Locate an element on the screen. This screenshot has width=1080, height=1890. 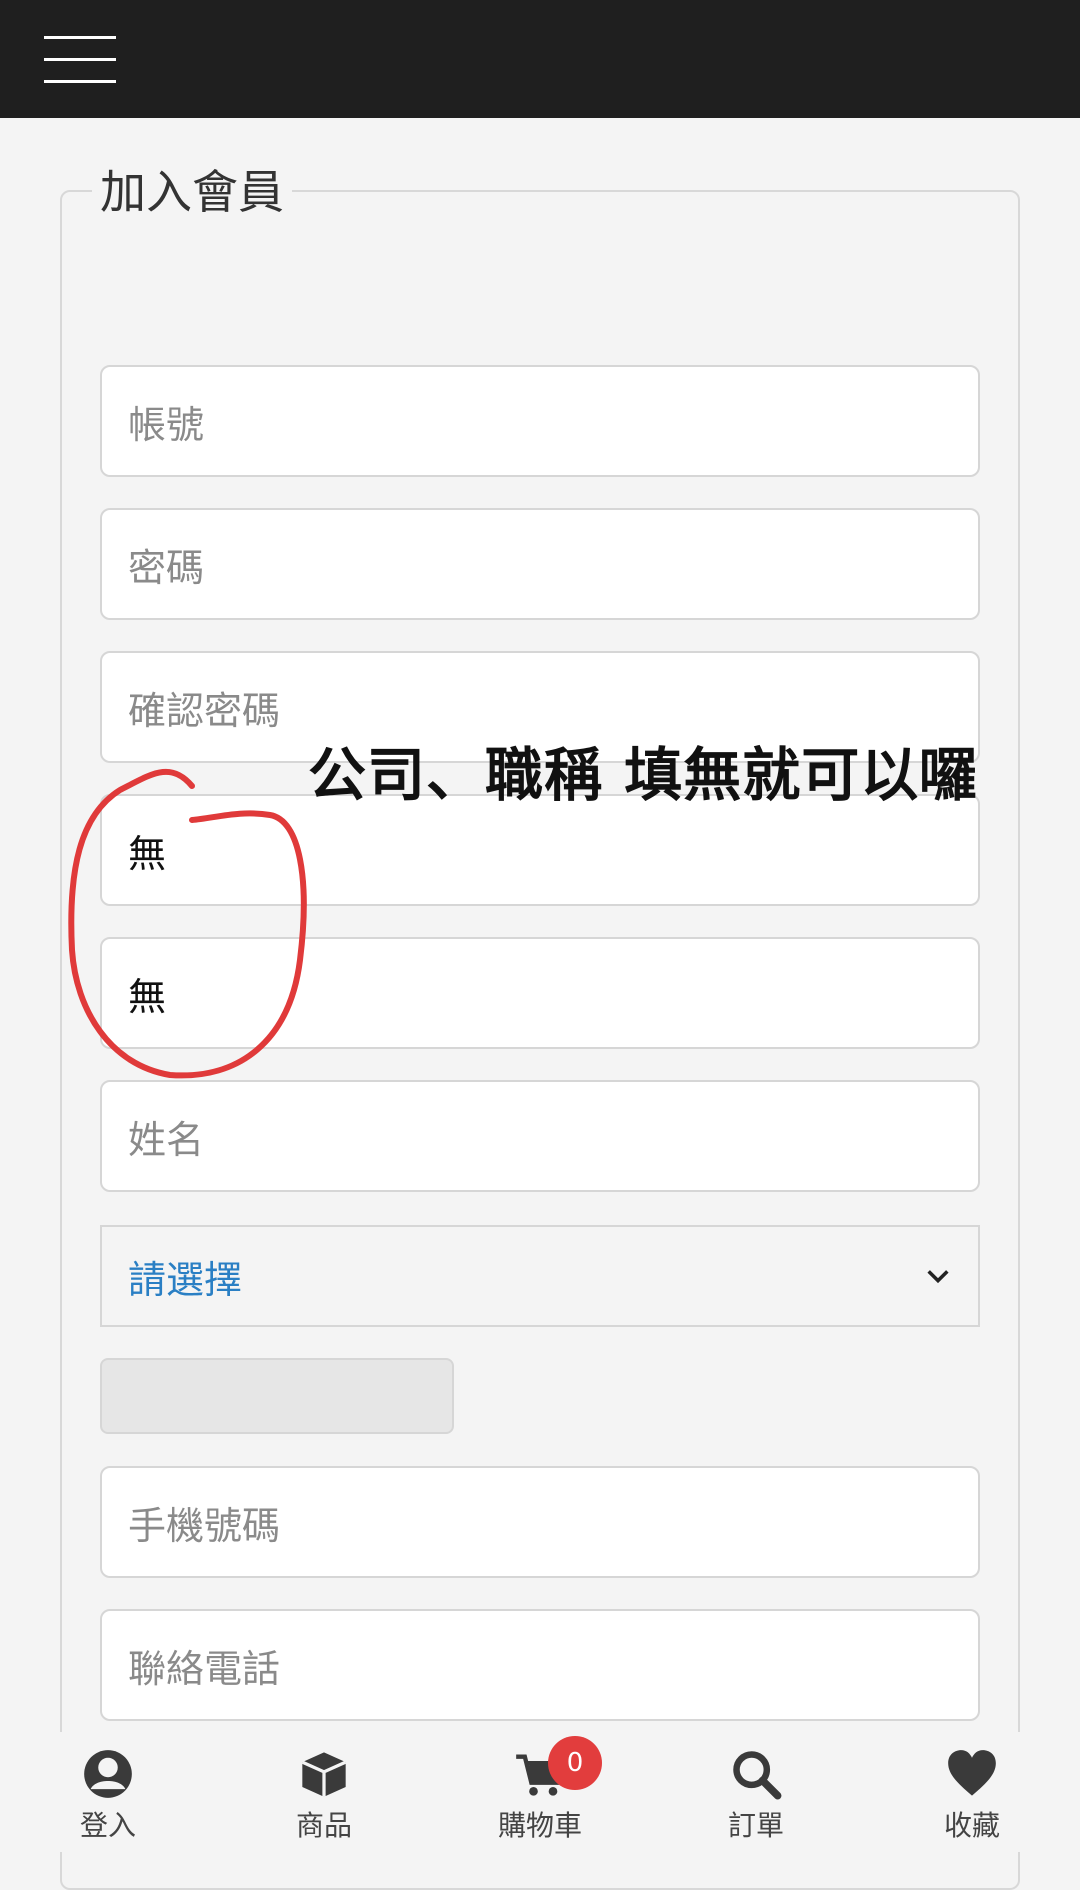
hamburger-icon is located at coordinates (80, 60).